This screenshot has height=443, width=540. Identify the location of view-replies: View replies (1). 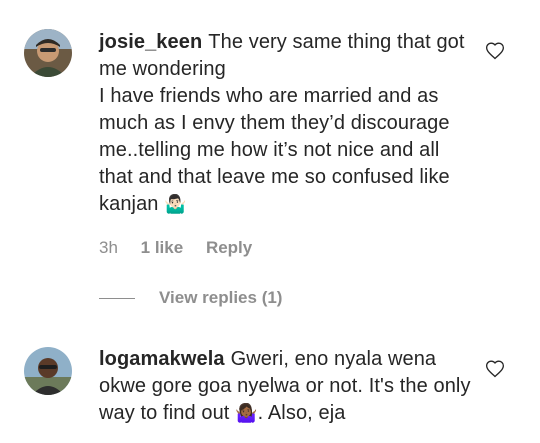
(190, 298).